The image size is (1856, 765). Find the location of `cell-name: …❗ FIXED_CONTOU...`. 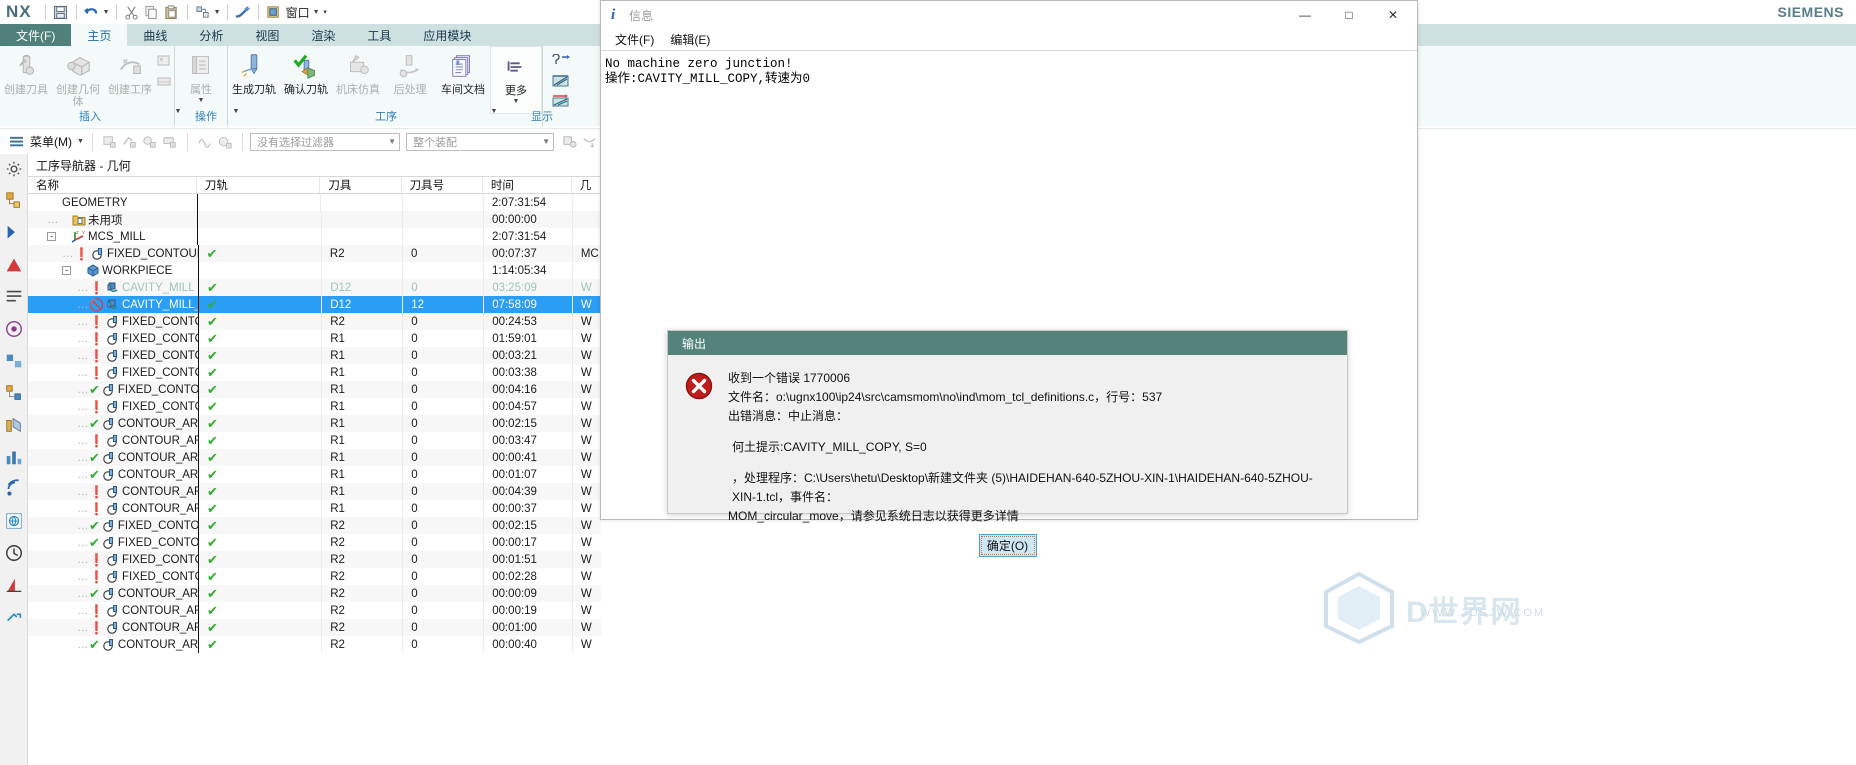

cell-name: …❗ FIXED_CONTOU... is located at coordinates (113, 372).